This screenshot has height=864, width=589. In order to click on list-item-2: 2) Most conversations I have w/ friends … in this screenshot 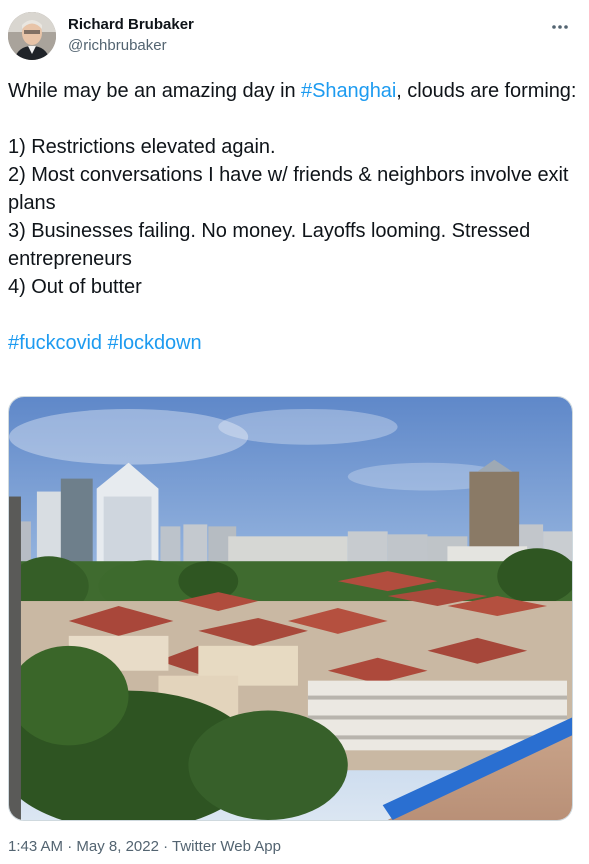, I will do `click(288, 189)`.